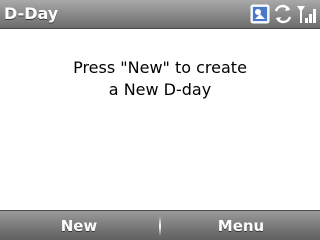 The image size is (320, 240). Describe the element at coordinates (79, 225) in the screenshot. I see `new-softkey: New` at that location.